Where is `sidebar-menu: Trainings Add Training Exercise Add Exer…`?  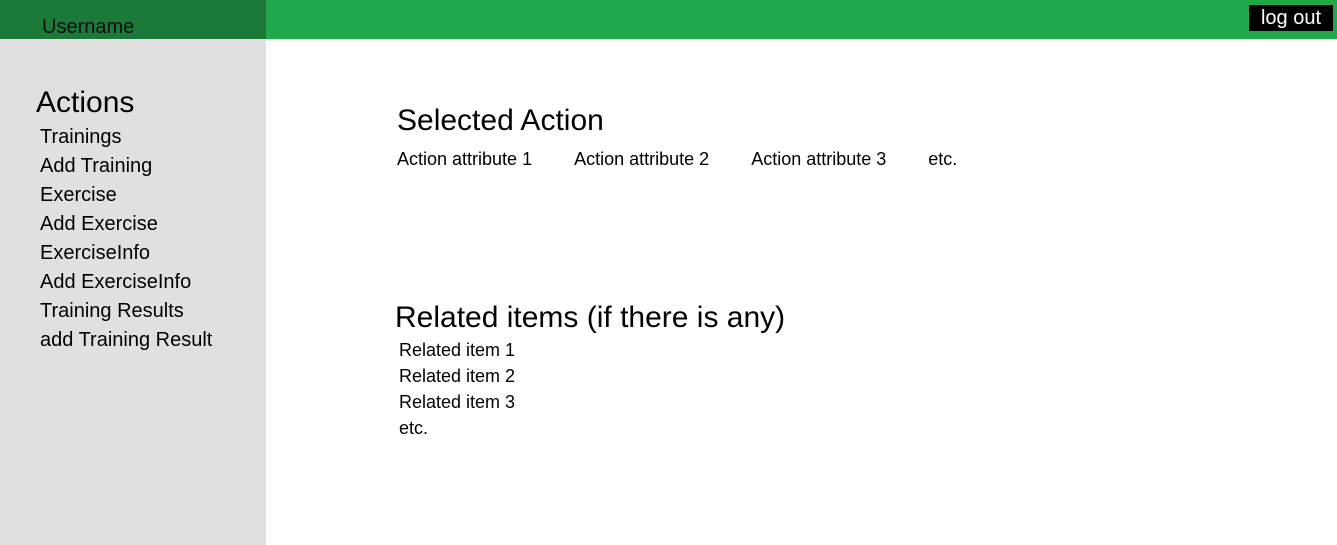
sidebar-menu: Trainings Add Training Exercise Add Exer… is located at coordinates (126, 239).